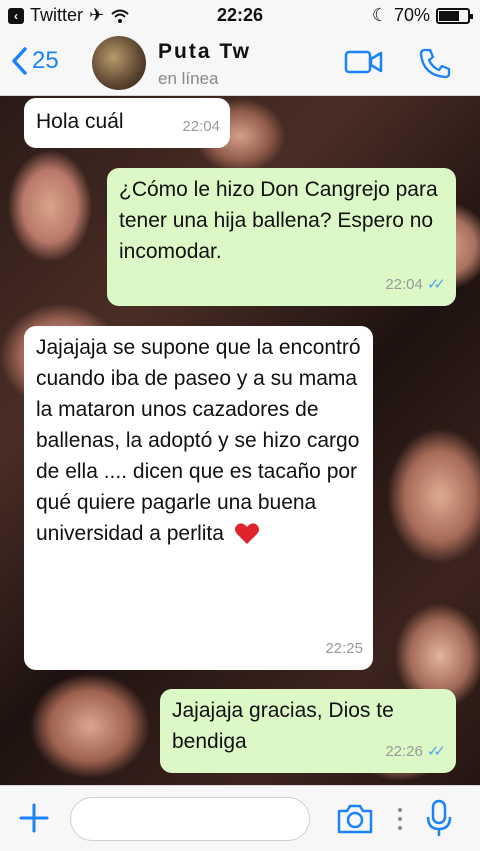 This screenshot has height=851, width=480. Describe the element at coordinates (379, 15) in the screenshot. I see `moon-icon: ☾` at that location.